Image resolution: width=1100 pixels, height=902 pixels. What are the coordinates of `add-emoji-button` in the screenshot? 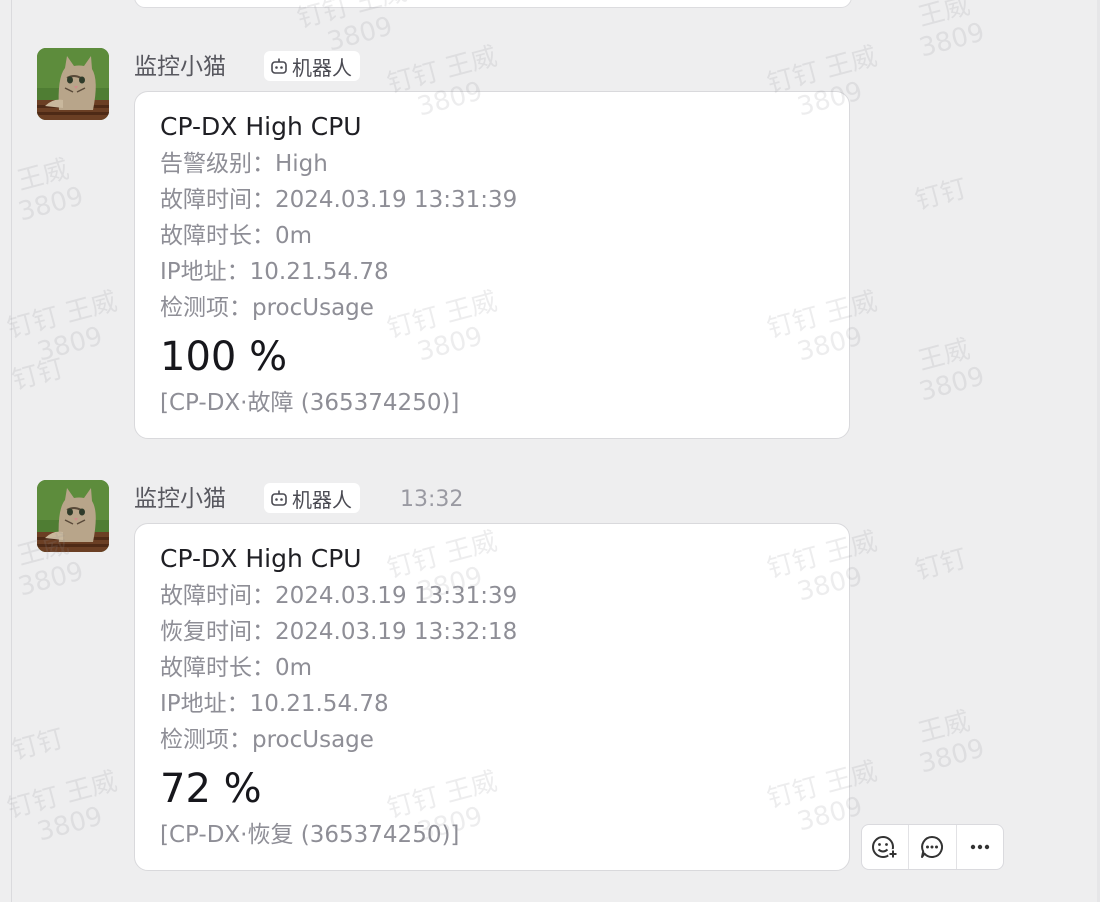 It's located at (886, 847).